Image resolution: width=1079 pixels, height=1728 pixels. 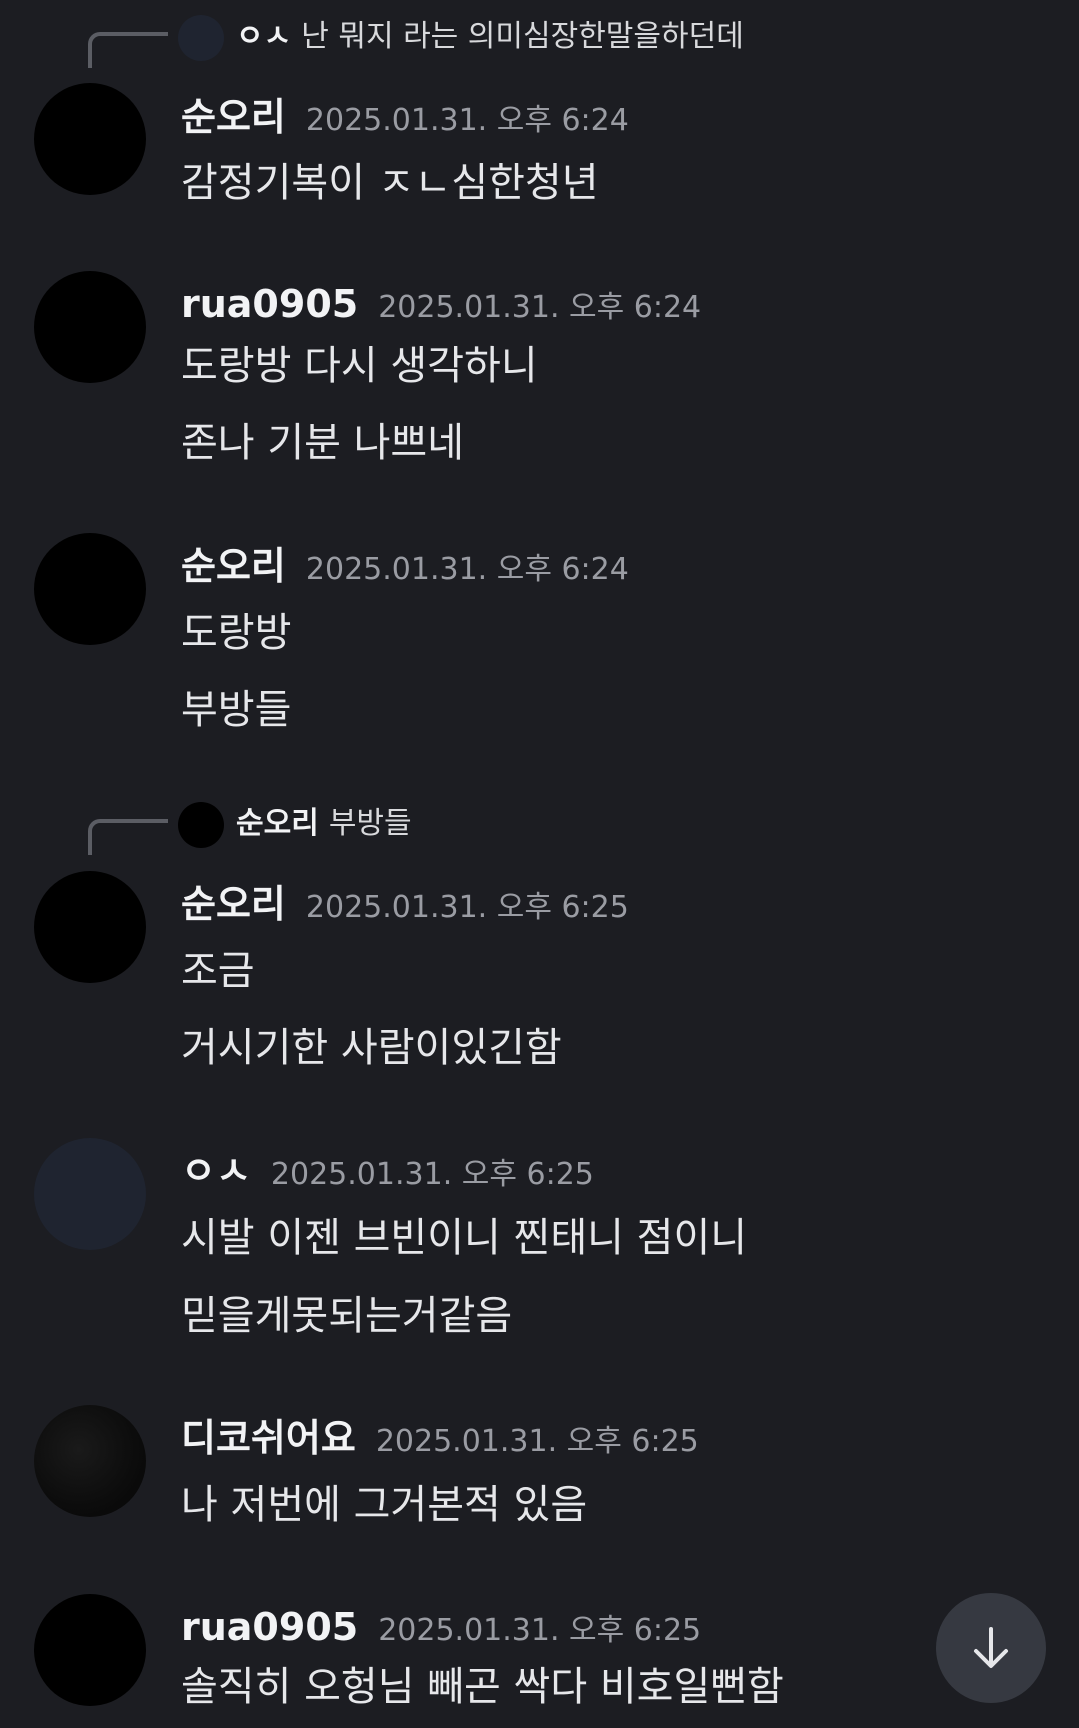 I want to click on message-text: 도랑방, so click(x=236, y=633).